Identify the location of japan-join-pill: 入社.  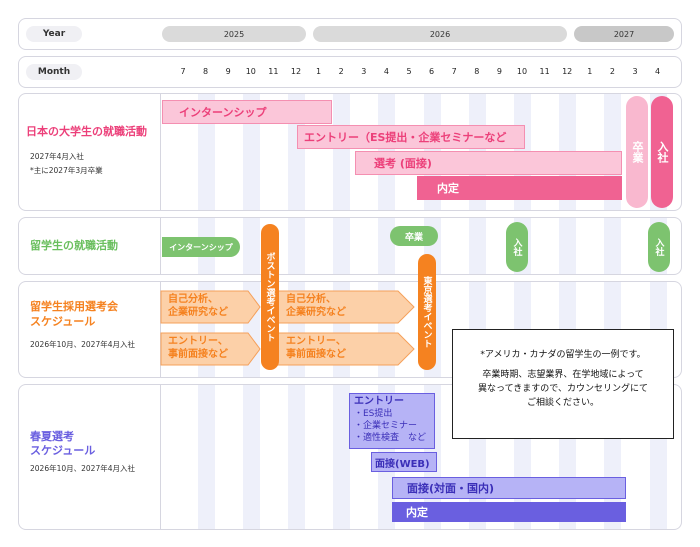
(662, 152).